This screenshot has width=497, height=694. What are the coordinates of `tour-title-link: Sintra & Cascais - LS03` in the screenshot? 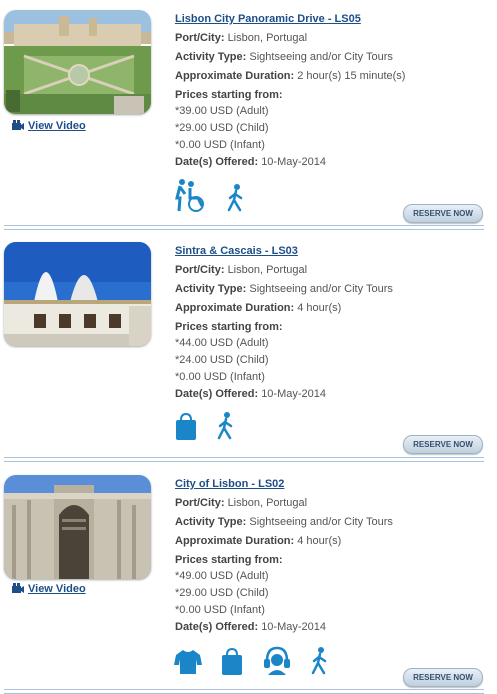 It's located at (236, 251).